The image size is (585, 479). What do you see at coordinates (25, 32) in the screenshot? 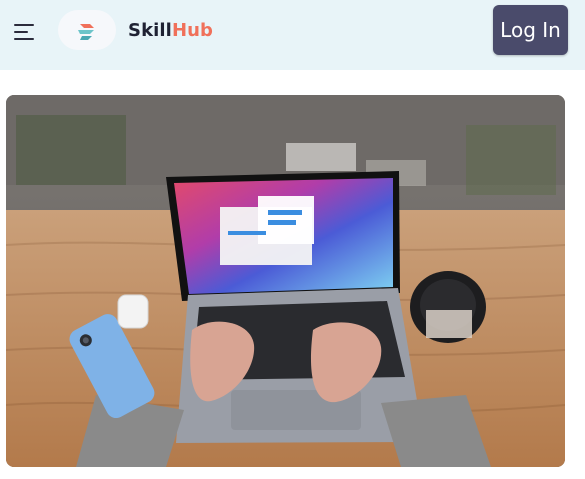
I see `hamburger-menu-icon` at bounding box center [25, 32].